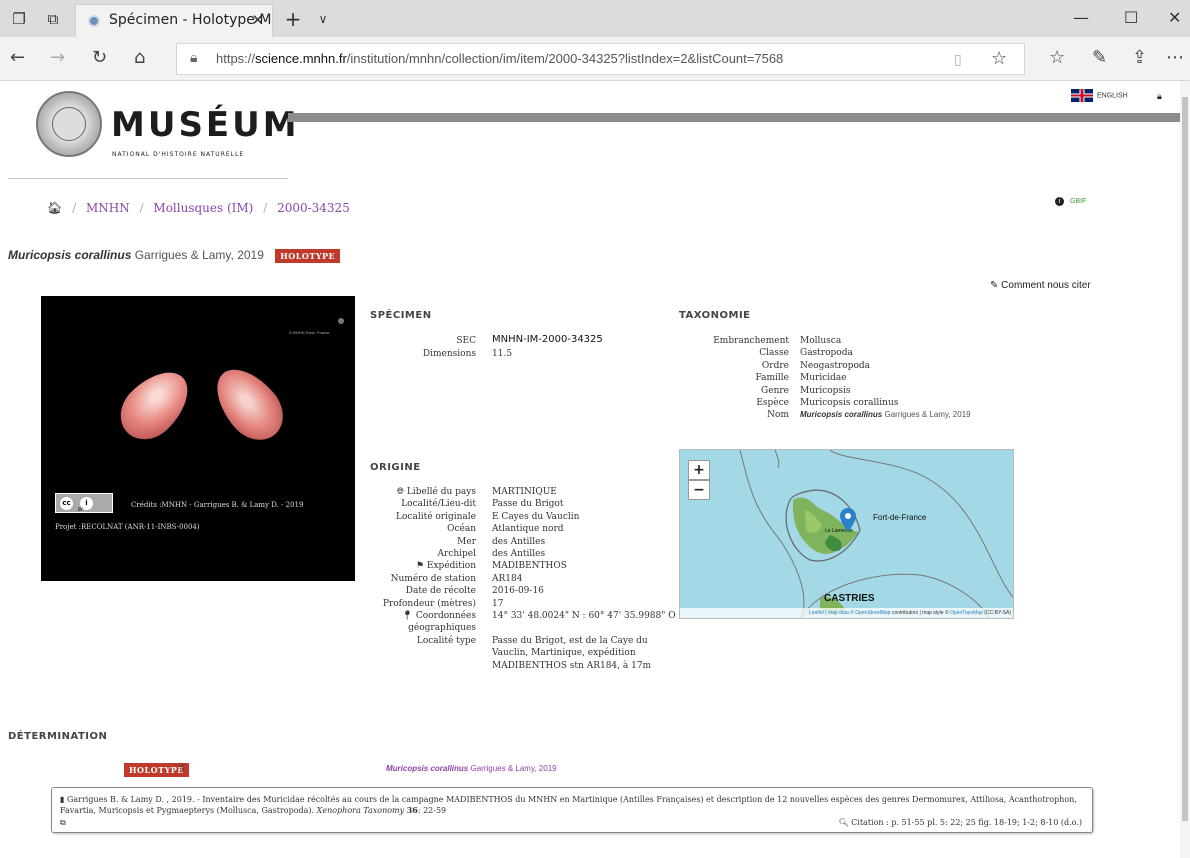  I want to click on maximize-icon: ☐, so click(1131, 17).